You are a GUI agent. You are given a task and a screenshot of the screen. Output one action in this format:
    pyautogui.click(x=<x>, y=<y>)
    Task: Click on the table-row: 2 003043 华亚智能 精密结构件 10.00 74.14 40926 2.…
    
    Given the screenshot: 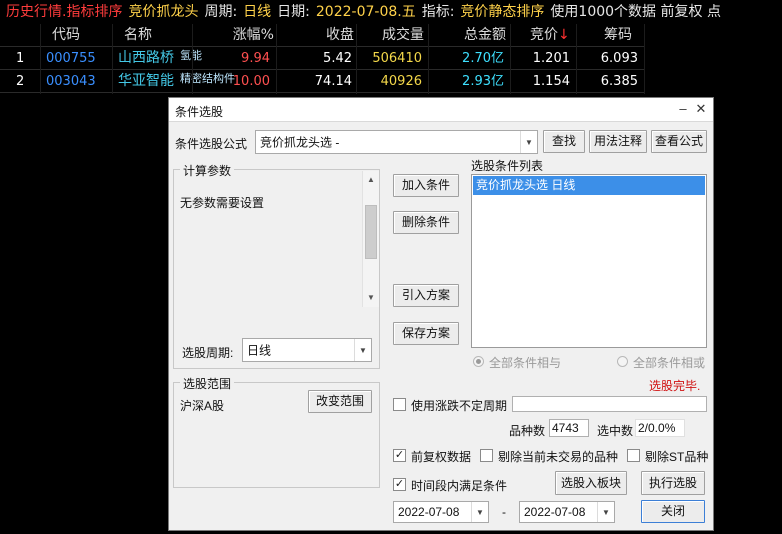 What is the action you would take?
    pyautogui.click(x=322, y=81)
    